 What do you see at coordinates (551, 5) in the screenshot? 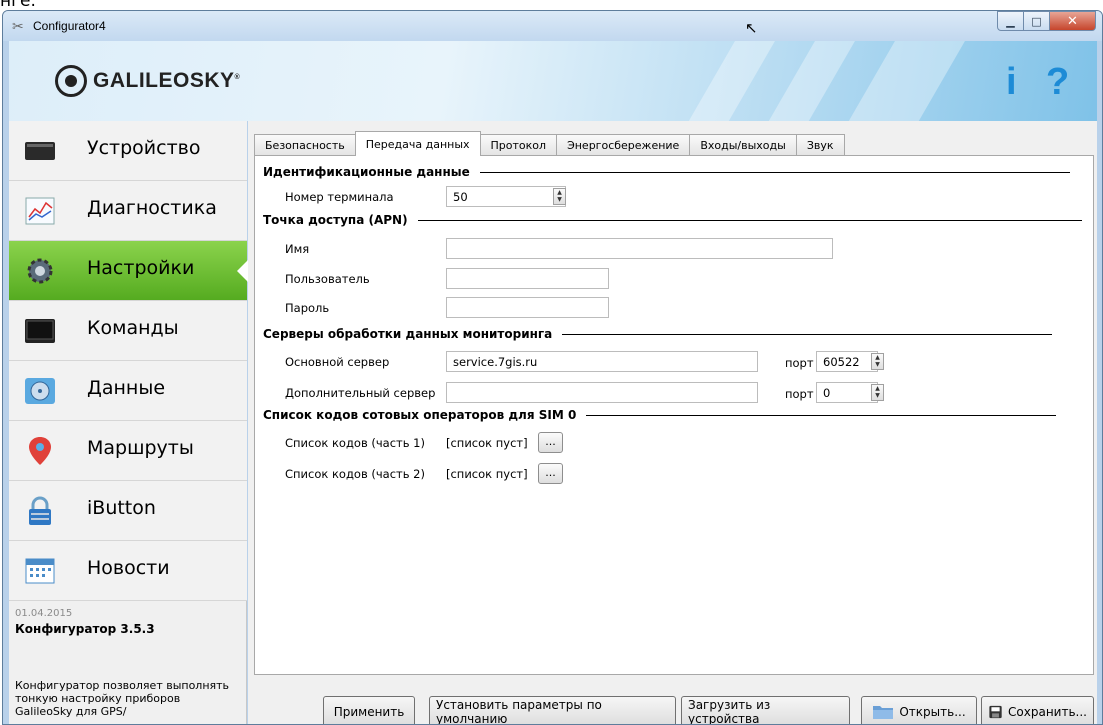
I see `clipped-caption: нге.` at bounding box center [551, 5].